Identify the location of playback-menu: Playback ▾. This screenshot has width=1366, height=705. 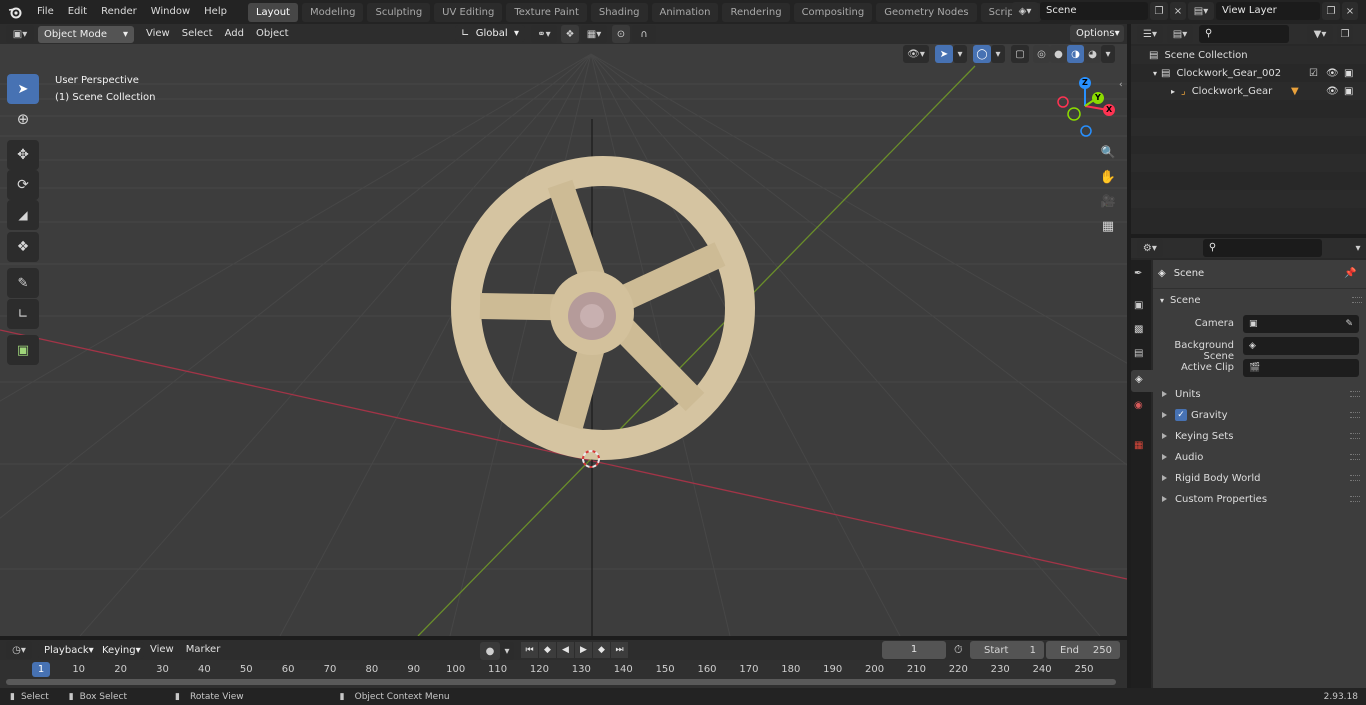
(66, 650).